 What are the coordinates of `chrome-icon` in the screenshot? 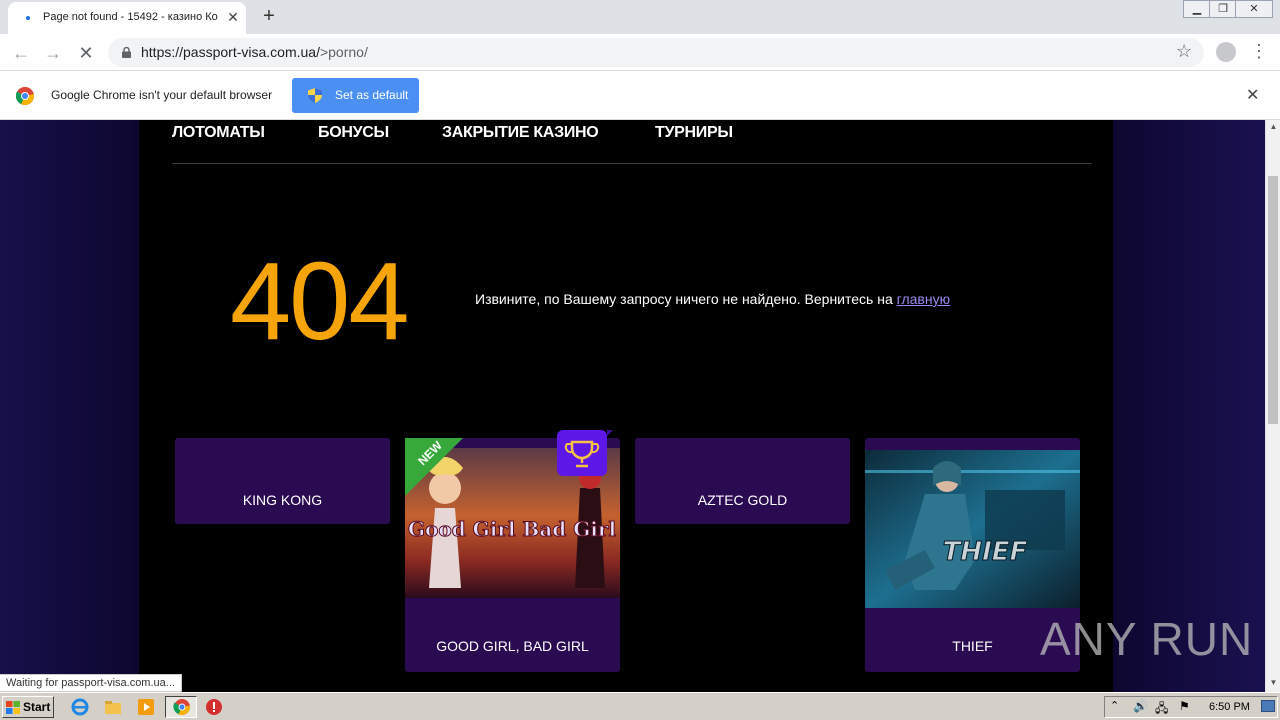 It's located at (182, 707).